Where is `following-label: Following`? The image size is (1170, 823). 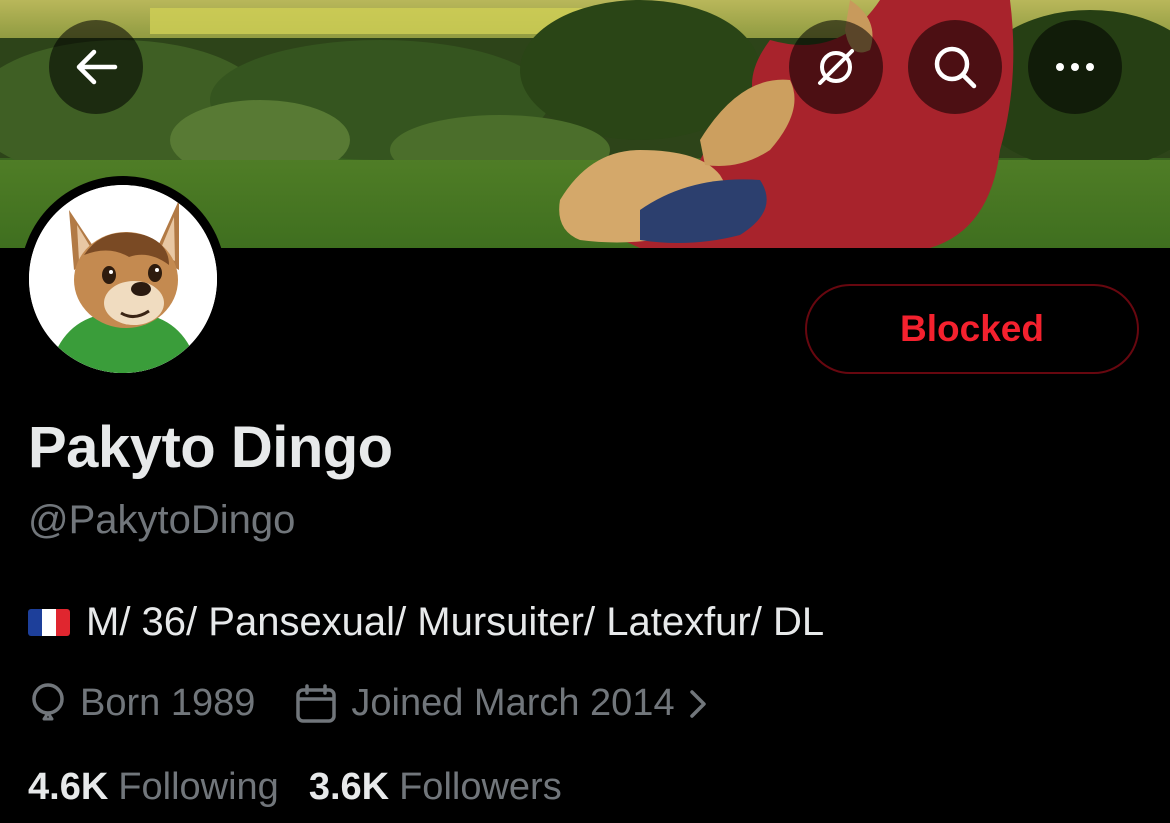
following-label: Following is located at coordinates (198, 787).